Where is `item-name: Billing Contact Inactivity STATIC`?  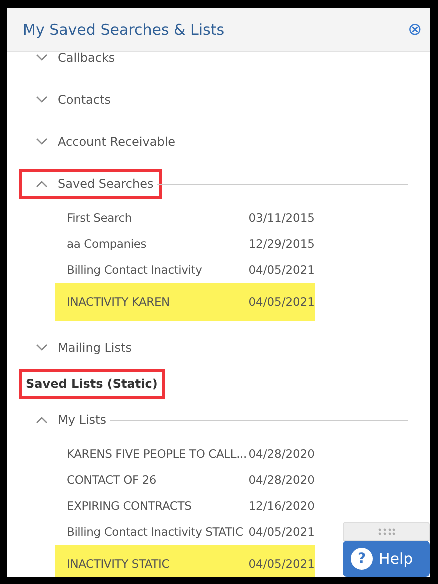 item-name: Billing Contact Inactivity STATIC is located at coordinates (155, 532).